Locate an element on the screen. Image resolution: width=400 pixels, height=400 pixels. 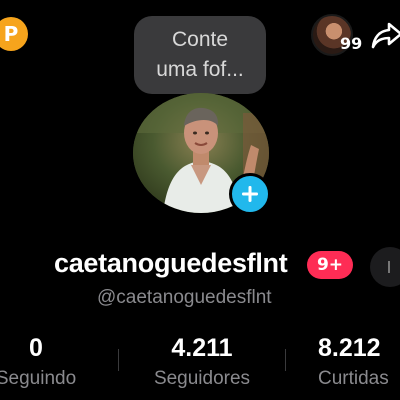
coin-letter: P is located at coordinates (11, 34).